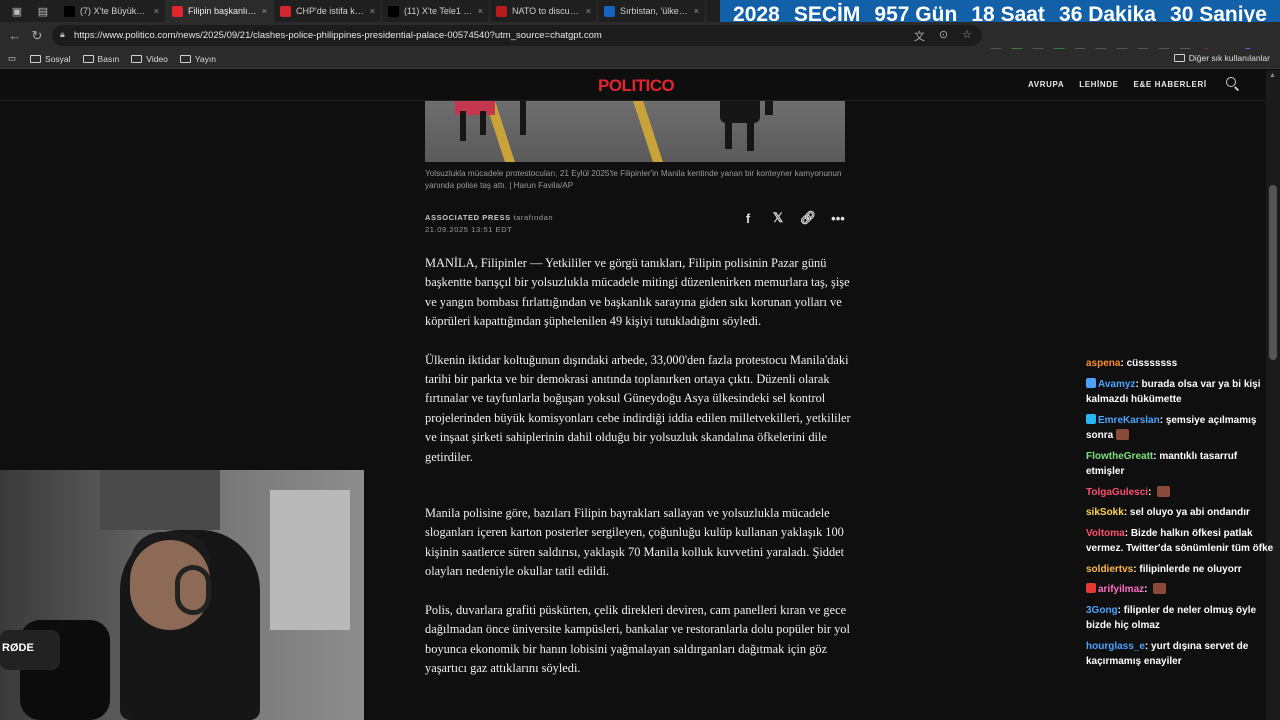 The width and height of the screenshot is (1280, 720). Describe the element at coordinates (838, 218) in the screenshot. I see `more-options-icon: •••` at that location.